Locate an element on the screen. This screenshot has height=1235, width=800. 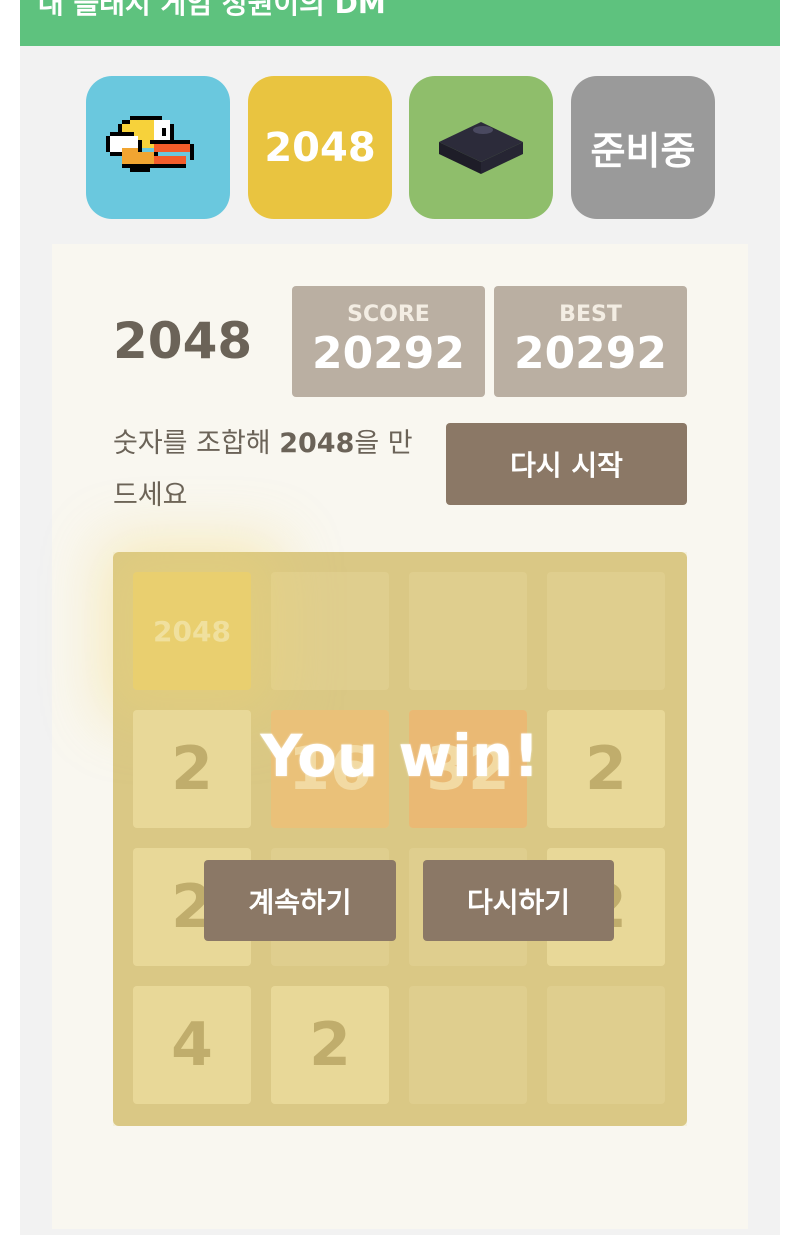
stack-block-icon is located at coordinates (481, 147).